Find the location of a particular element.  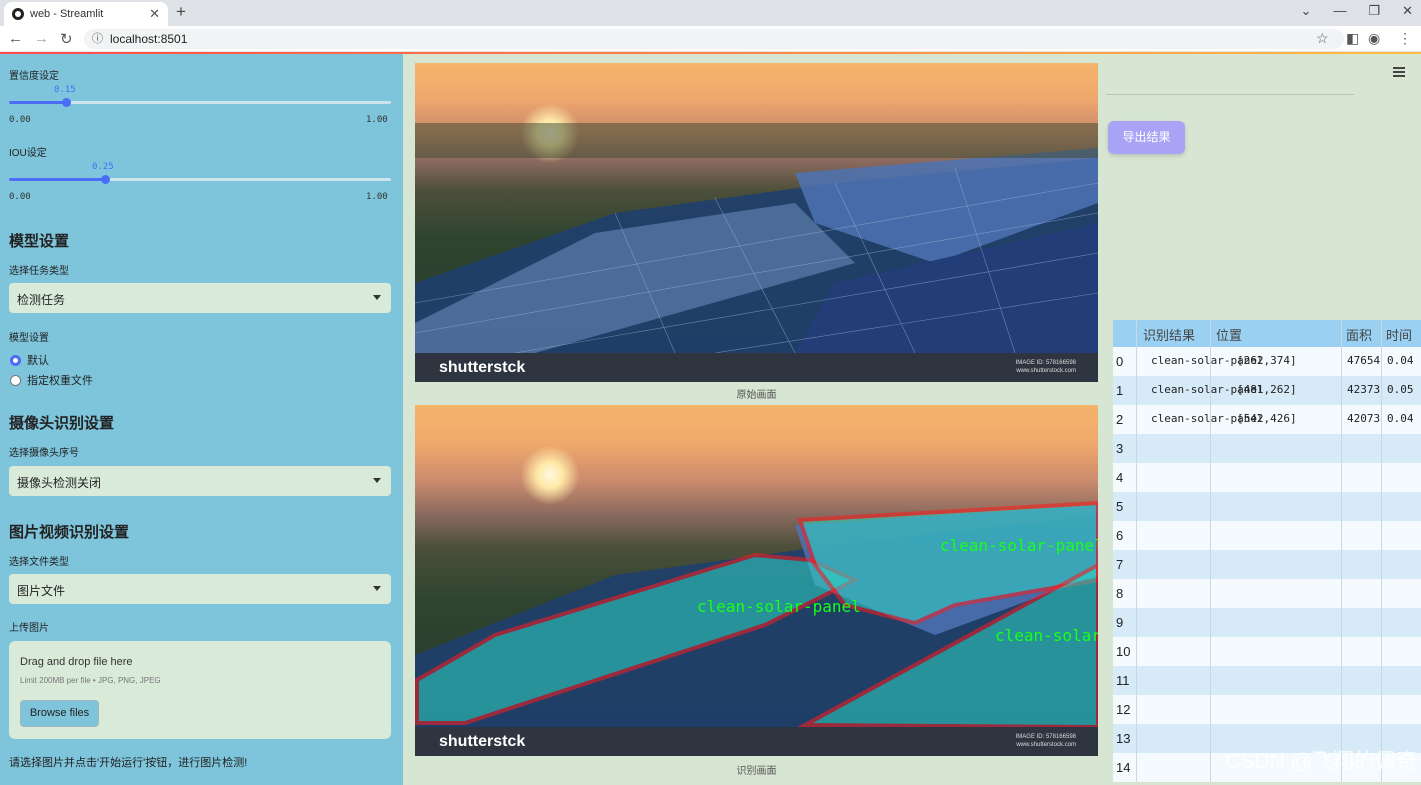

camera-settings-heading: 摄像头识别设置 is located at coordinates (62, 423).